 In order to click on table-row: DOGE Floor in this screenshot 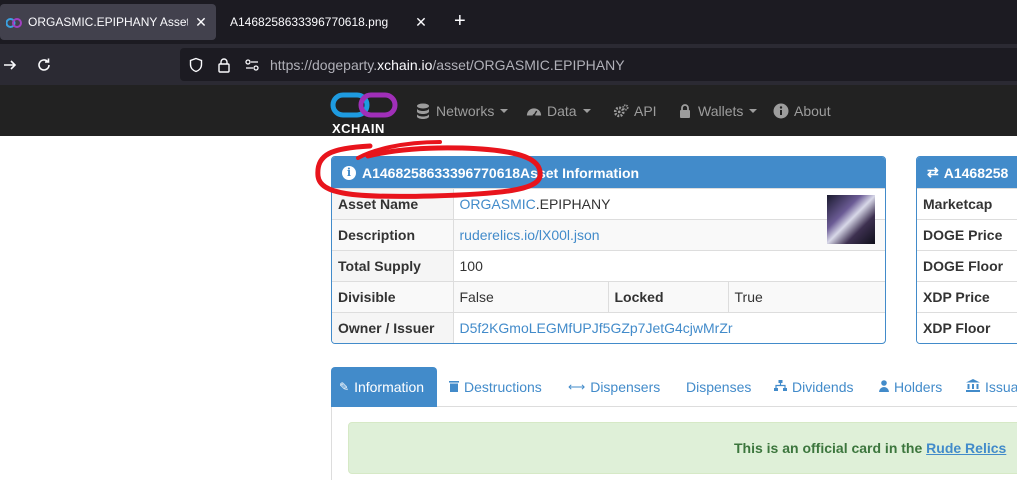, I will do `click(967, 266)`.